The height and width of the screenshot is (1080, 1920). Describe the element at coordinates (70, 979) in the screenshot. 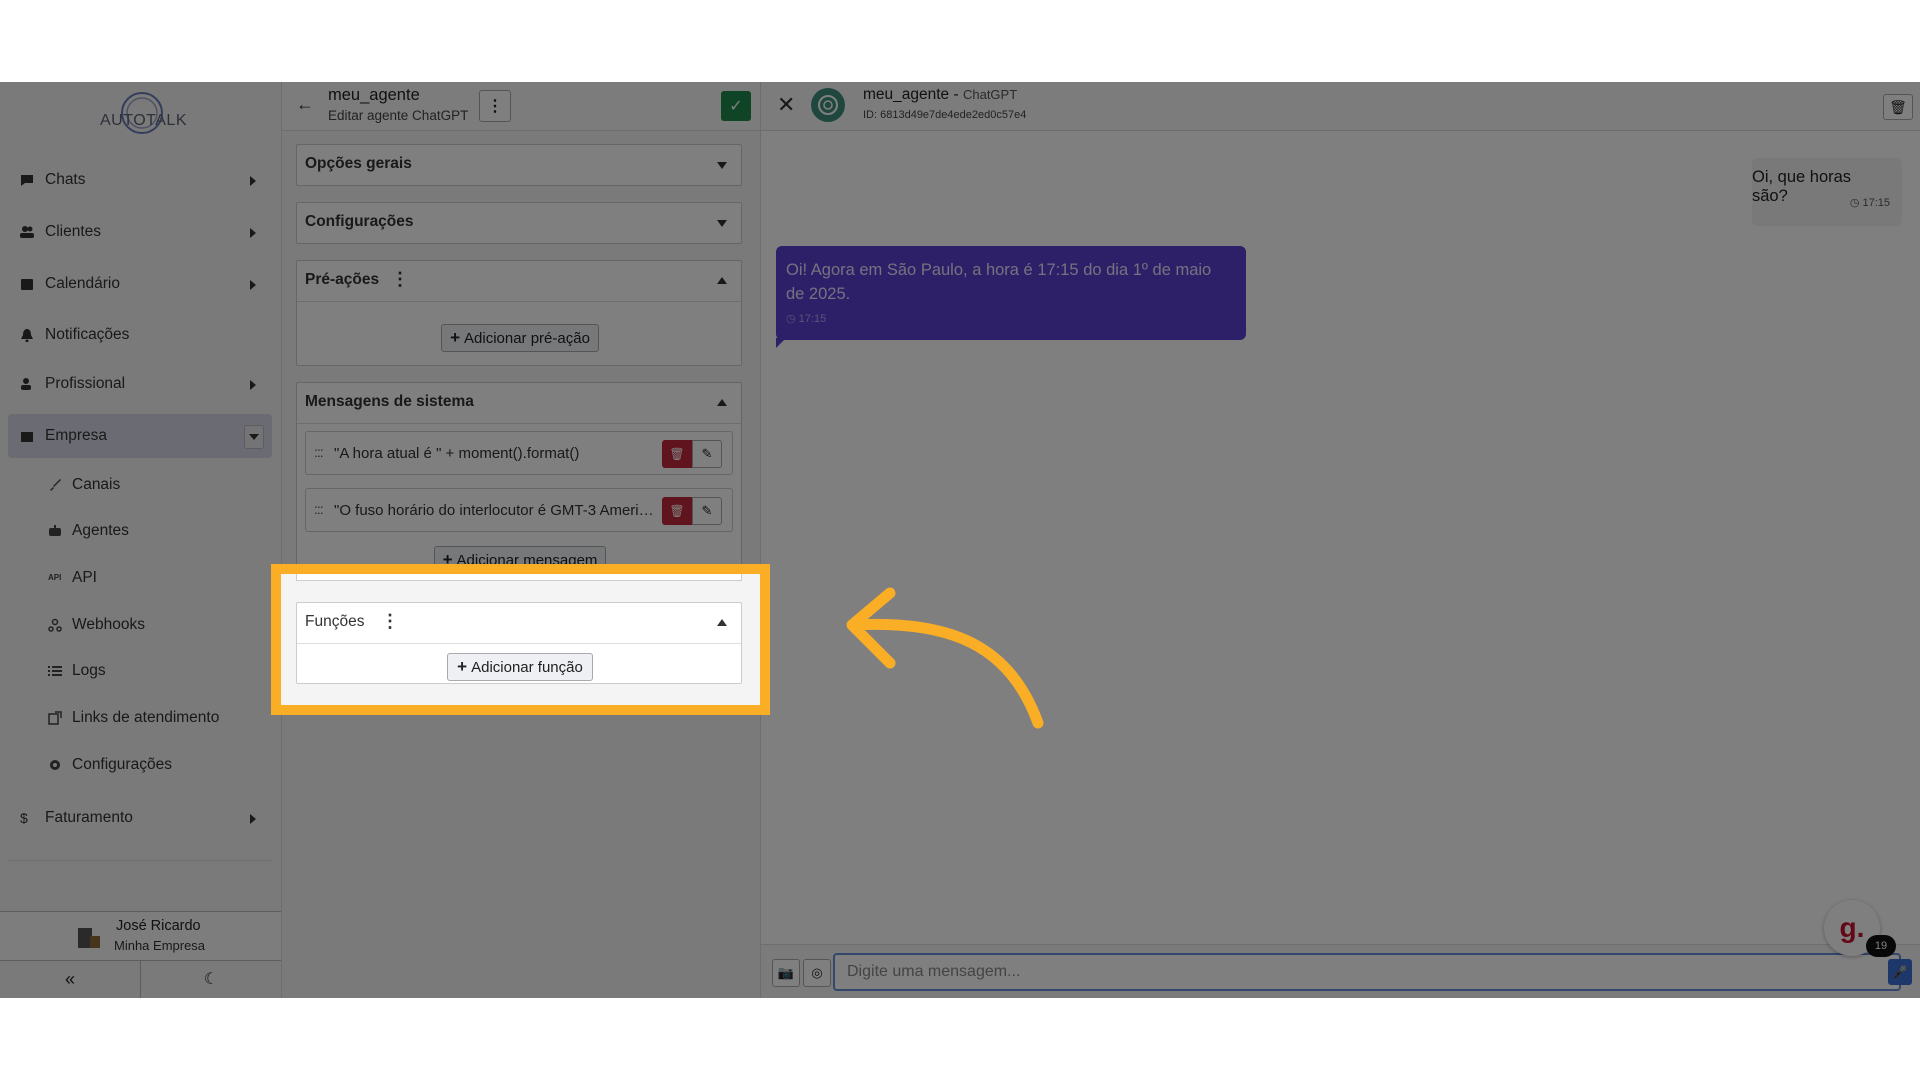

I see `collapse-sidebar-button: «` at that location.